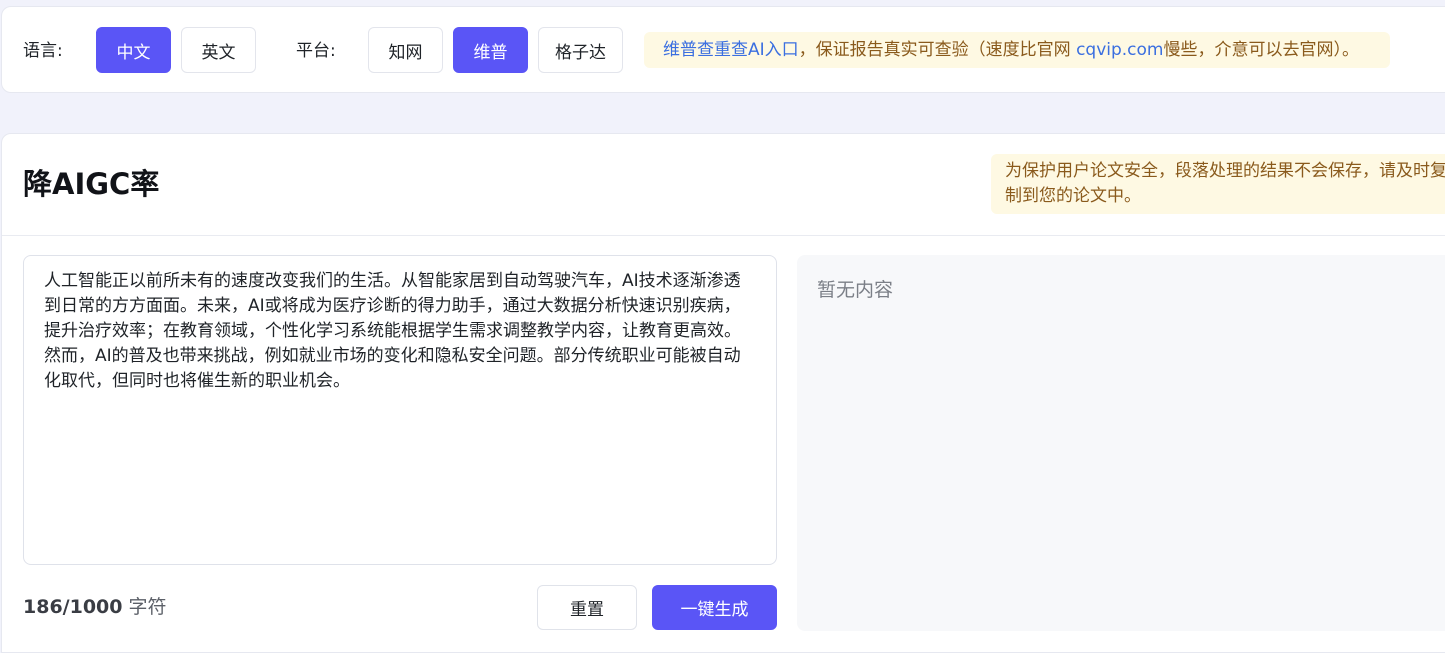 The image size is (1445, 653). Describe the element at coordinates (1261, 50) in the screenshot. I see `notice-text-2: 慢些，介意可以去官网）。` at that location.